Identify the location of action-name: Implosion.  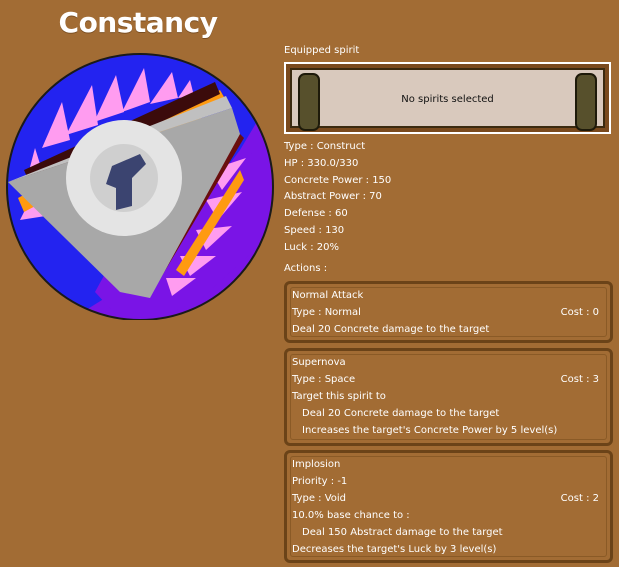
(316, 464).